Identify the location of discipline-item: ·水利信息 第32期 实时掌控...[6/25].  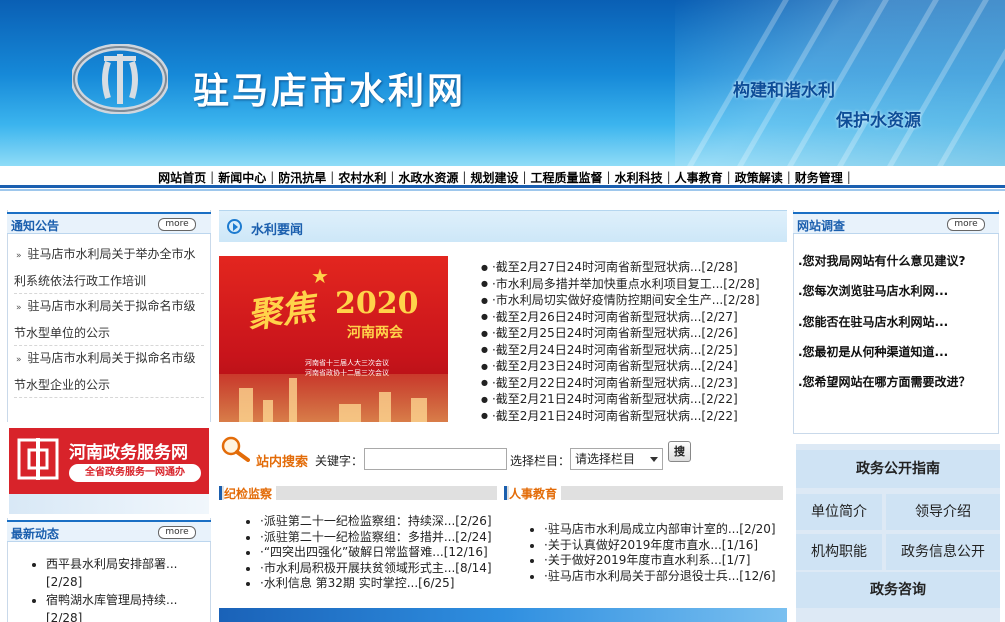
(383, 584).